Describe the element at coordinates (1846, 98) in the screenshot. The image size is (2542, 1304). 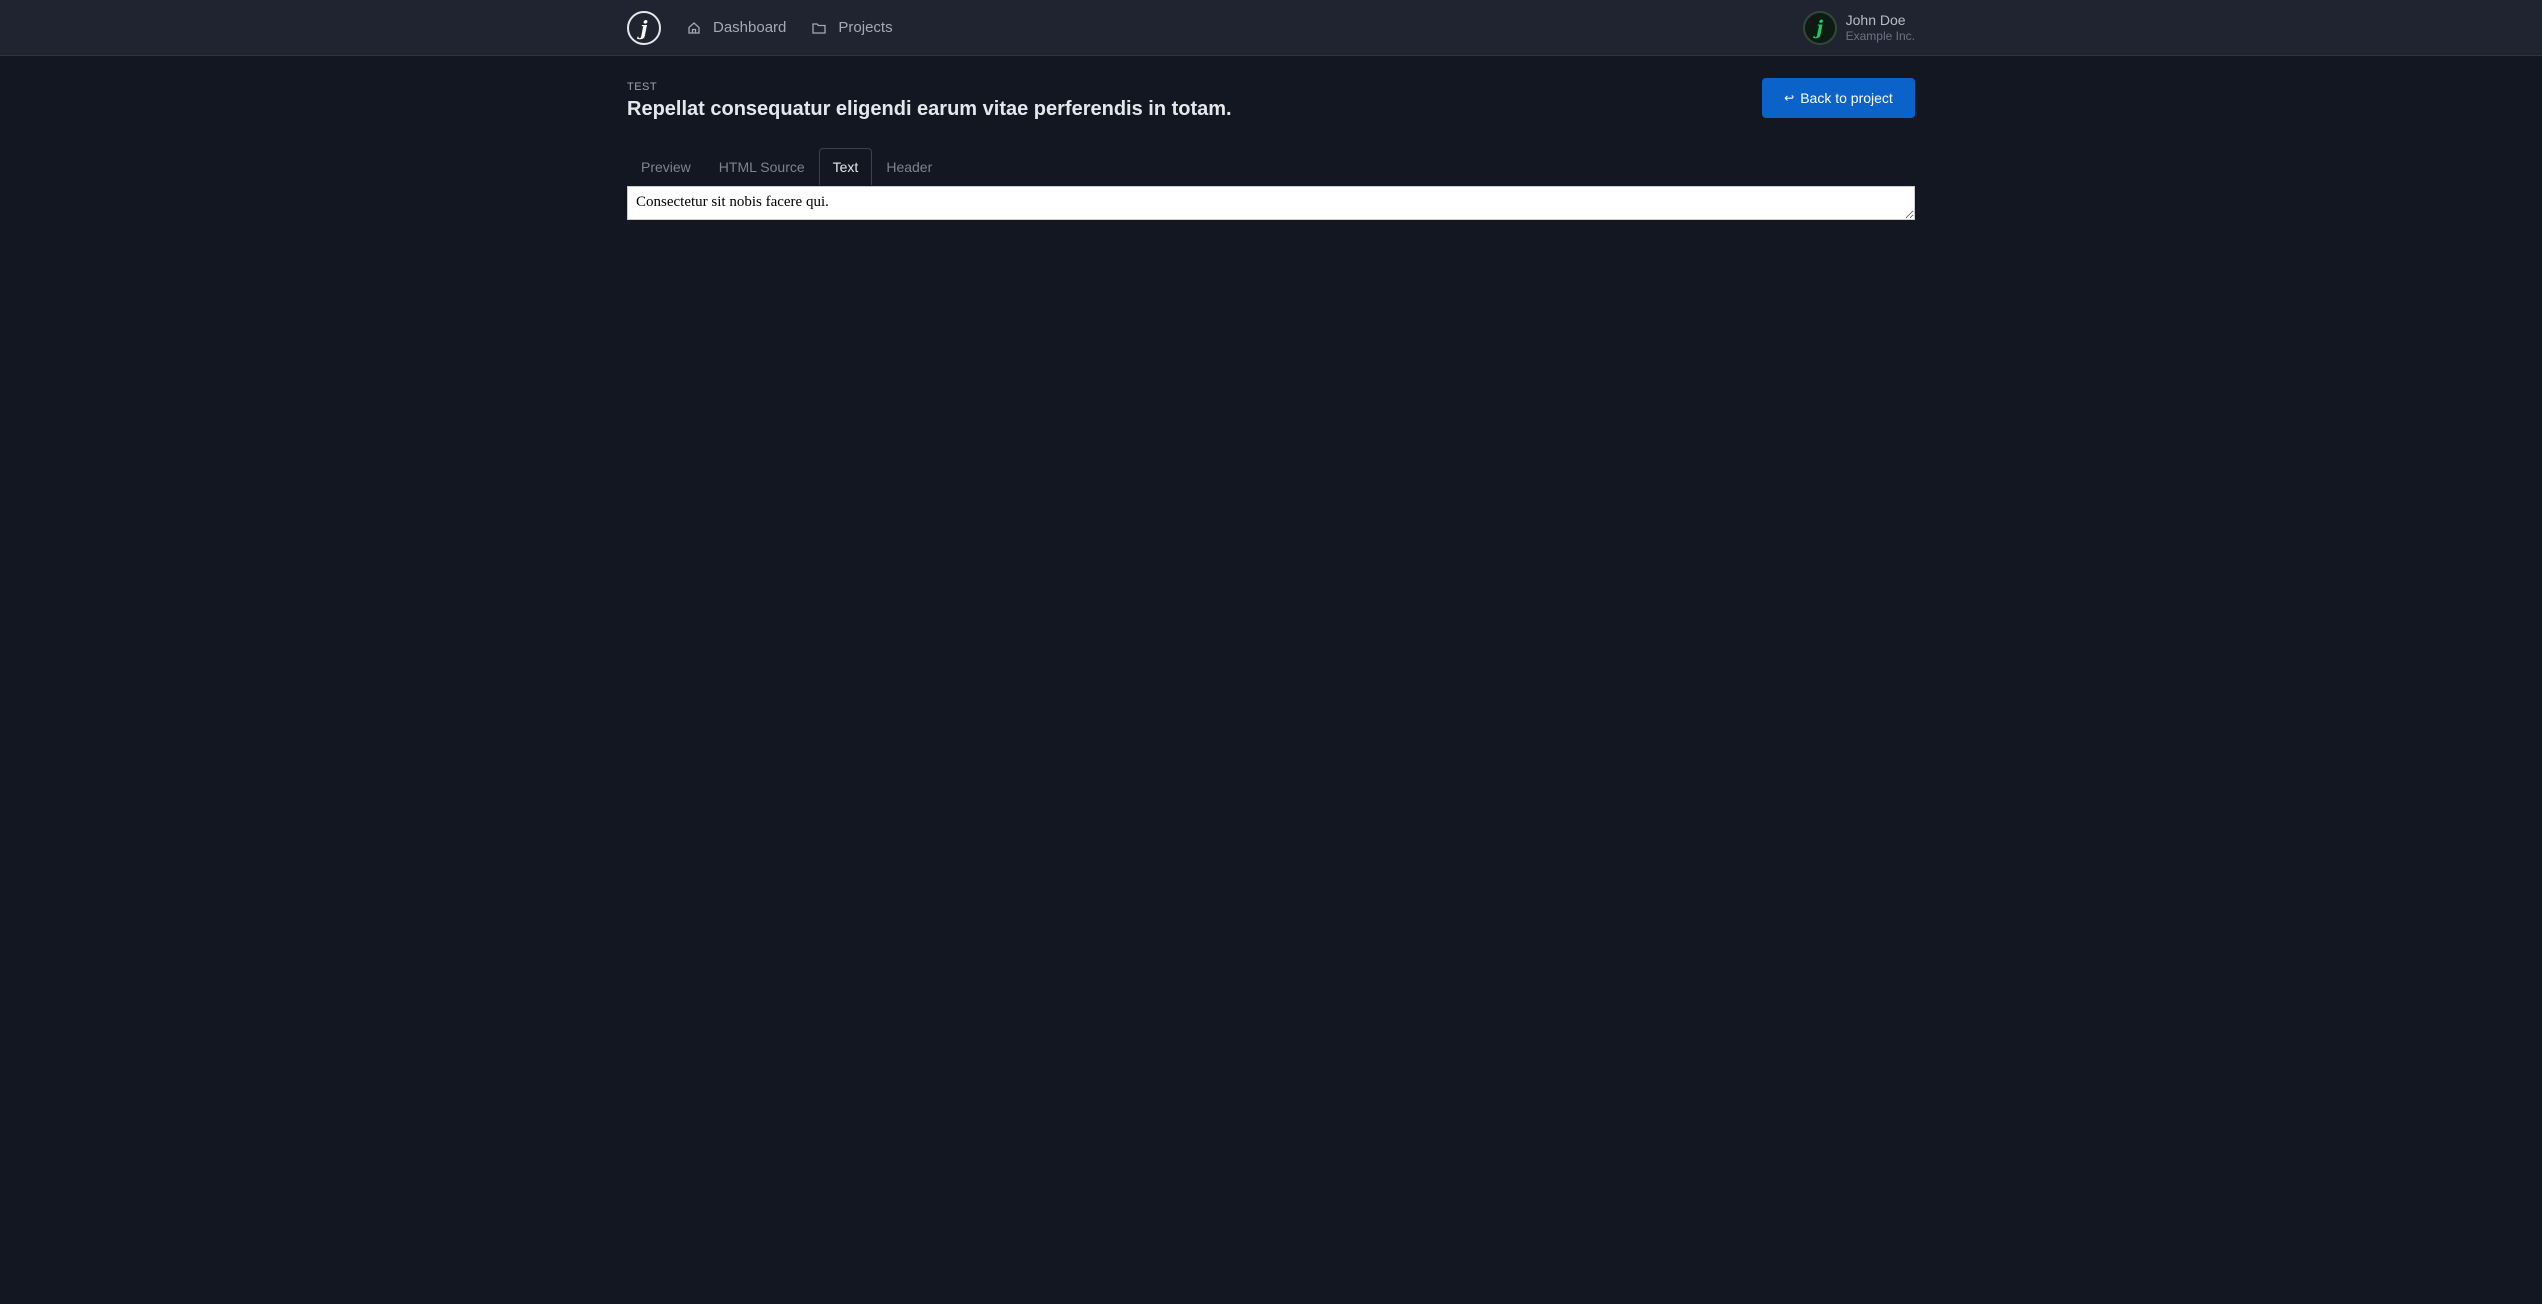
I see `back-to-project-label: Back to project` at that location.